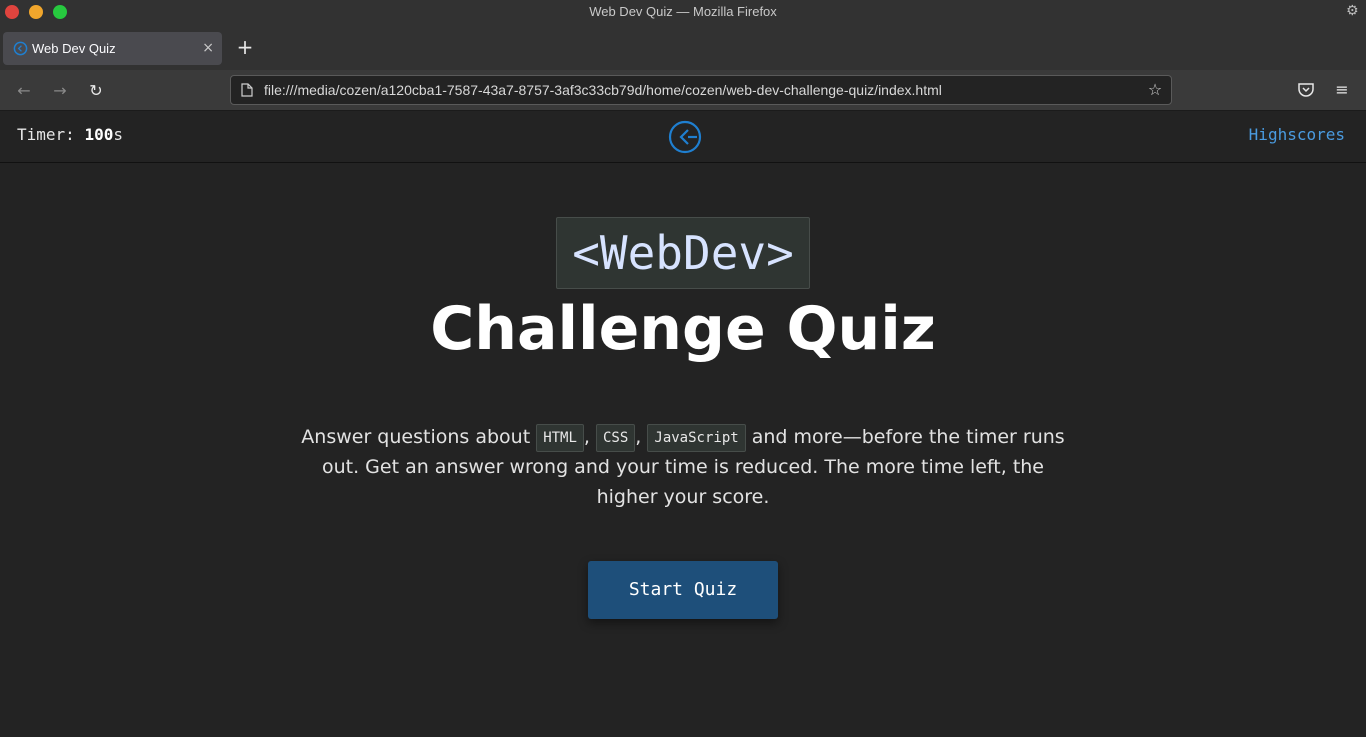 This screenshot has width=1366, height=737. I want to click on tab-web-dev-quiz: Web Dev Quiz ×, so click(112, 48).